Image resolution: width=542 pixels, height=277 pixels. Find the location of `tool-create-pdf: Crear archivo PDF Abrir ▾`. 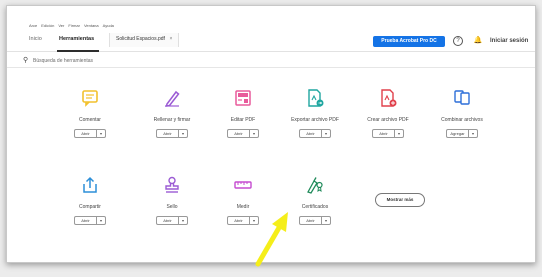

tool-create-pdf: Crear archivo PDF Abrir ▾ is located at coordinates (388, 124).